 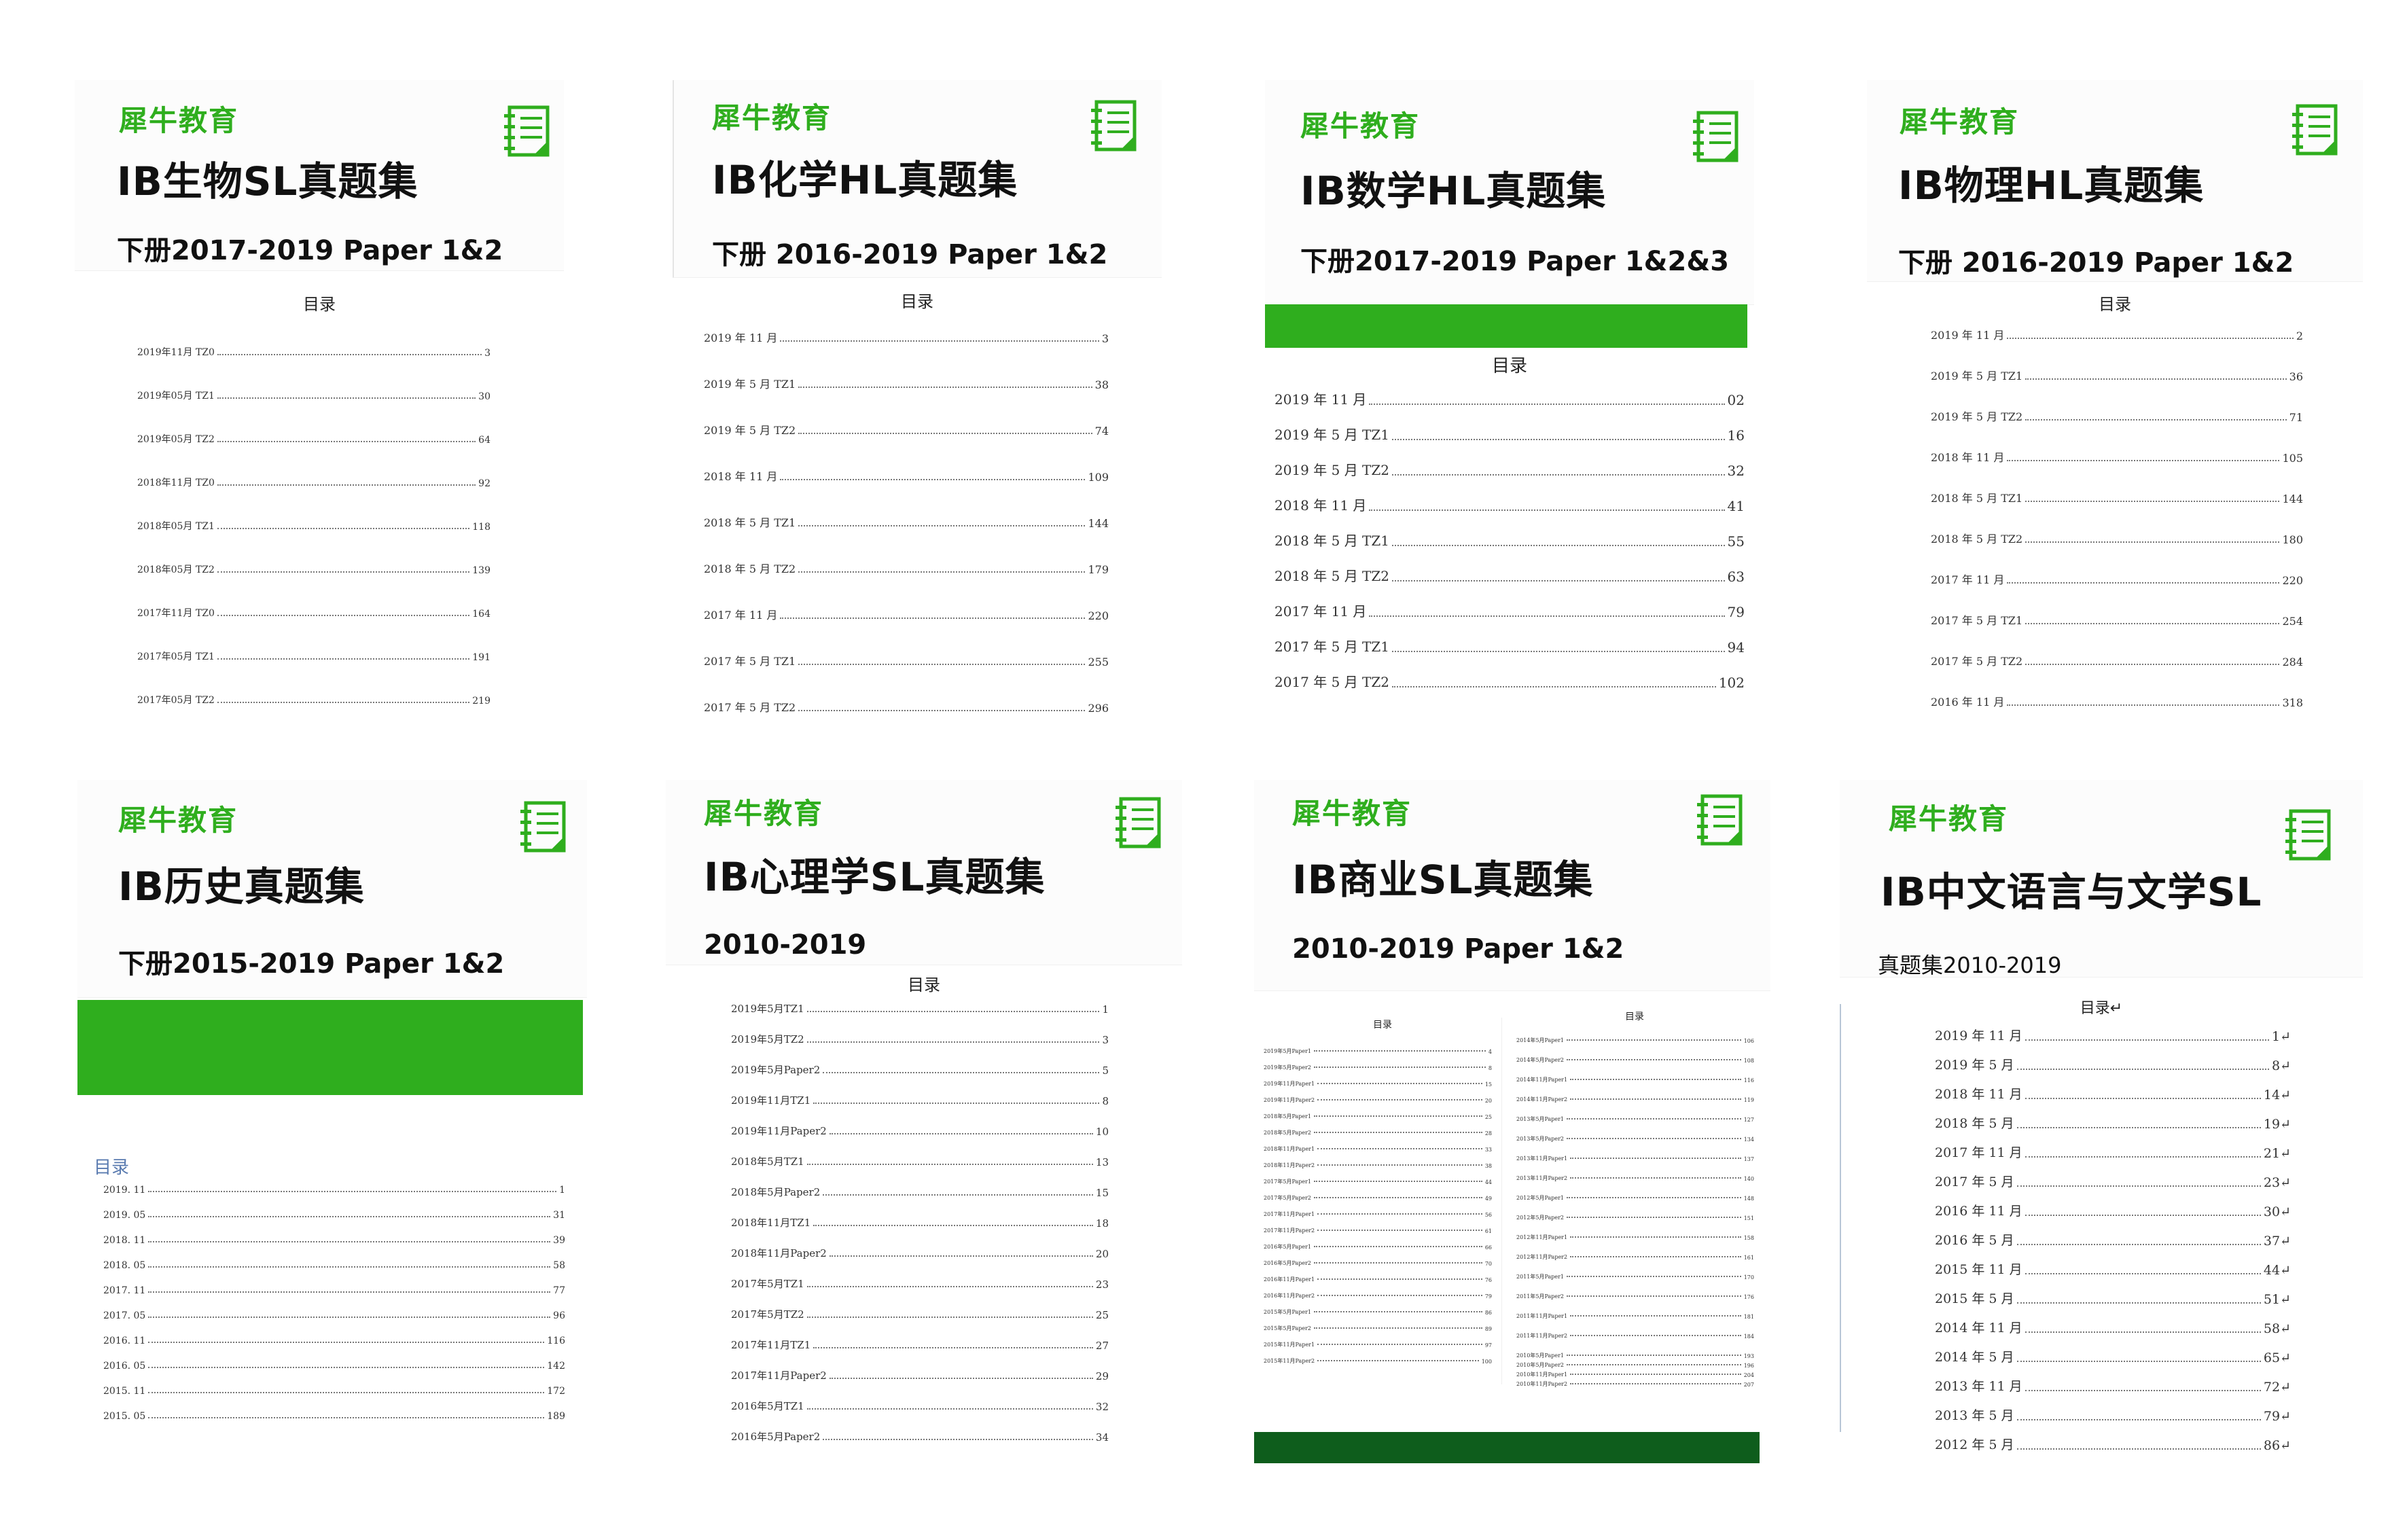 I want to click on toc-entry: 2018. 11 39, so click(x=334, y=1241).